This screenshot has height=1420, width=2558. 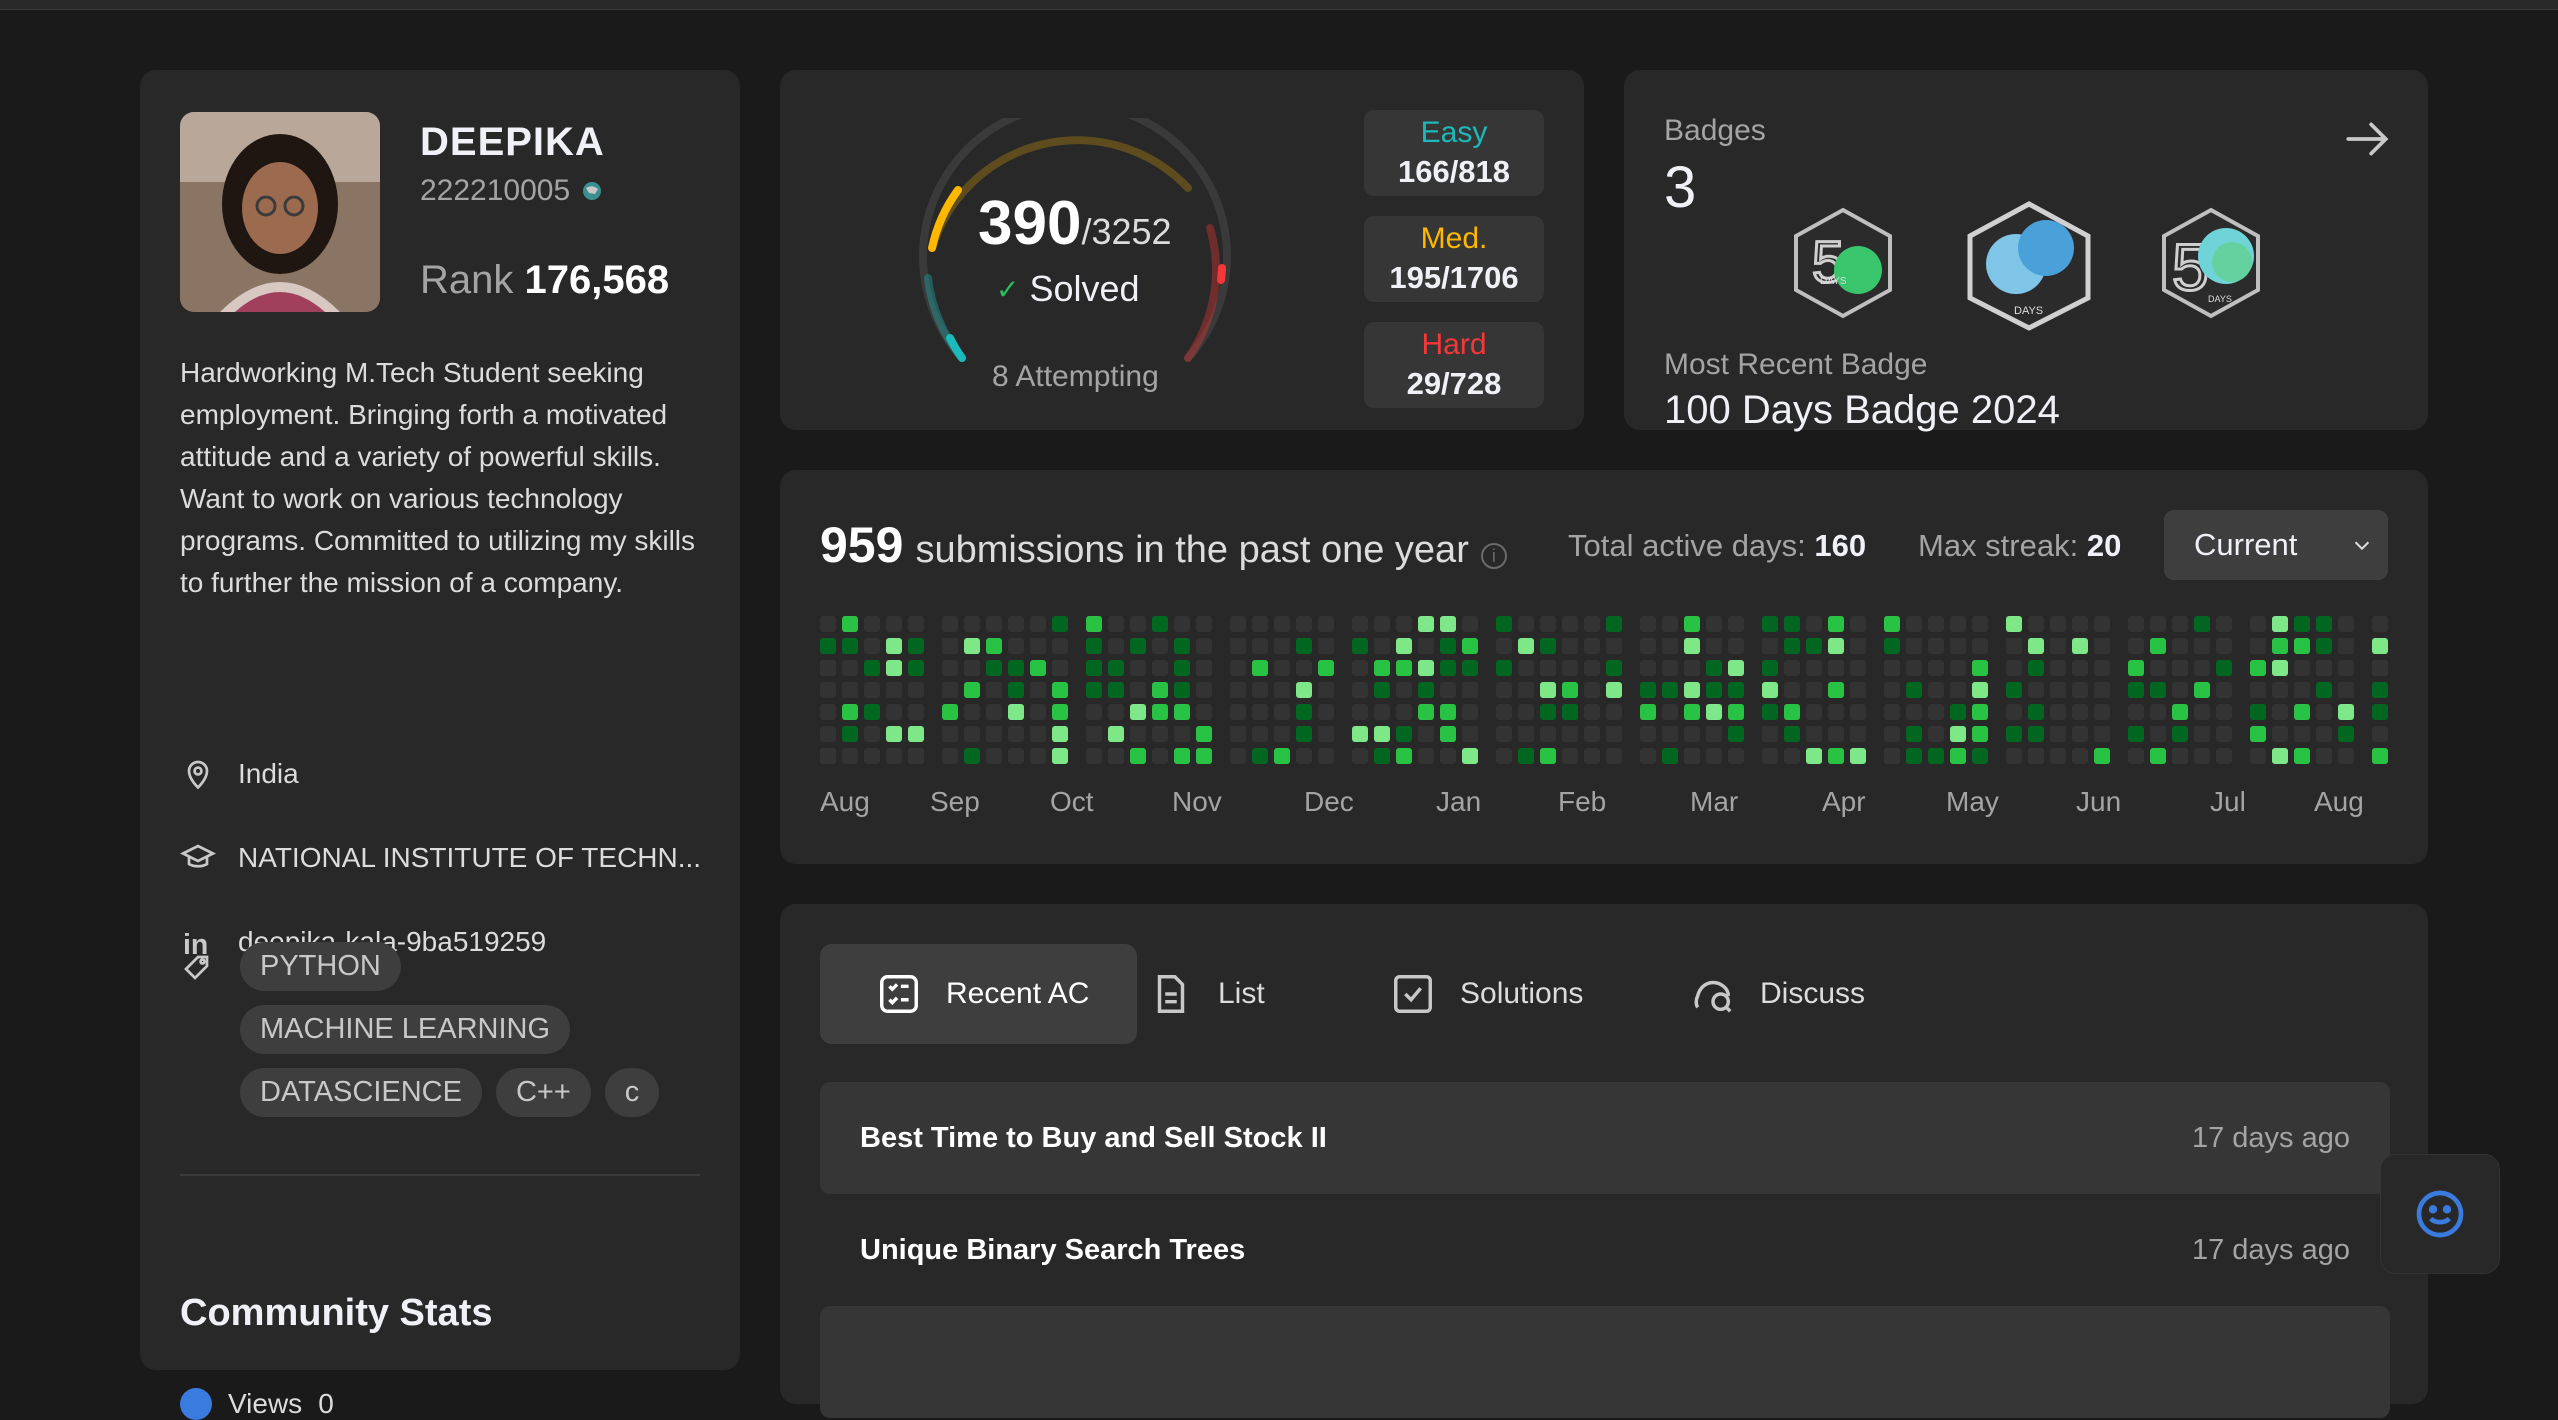 What do you see at coordinates (543, 1092) in the screenshot?
I see `skill-tag: C++` at bounding box center [543, 1092].